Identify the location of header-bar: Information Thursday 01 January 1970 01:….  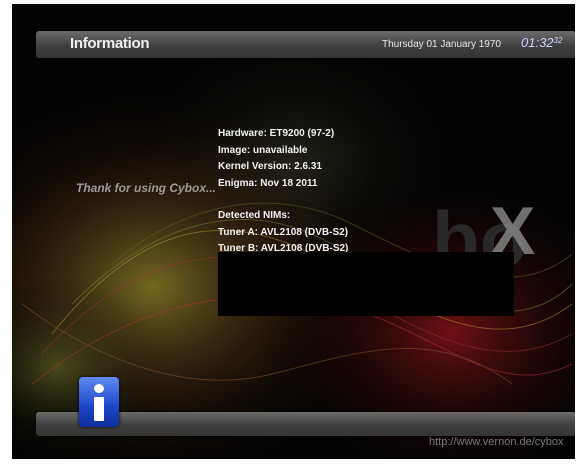
(305, 44).